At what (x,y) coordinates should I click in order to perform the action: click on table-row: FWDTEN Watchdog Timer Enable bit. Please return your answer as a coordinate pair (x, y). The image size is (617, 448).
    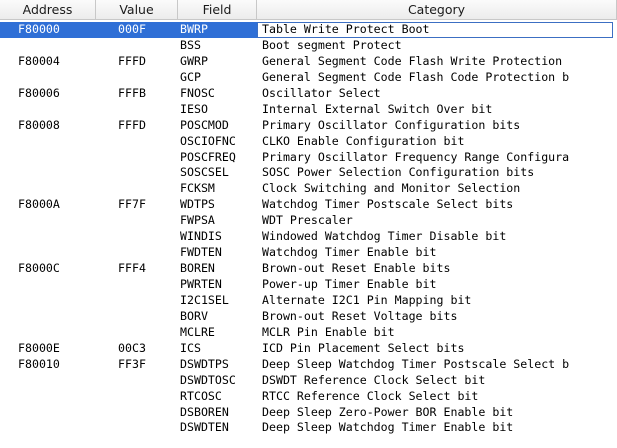
    Looking at the image, I should click on (308, 253).